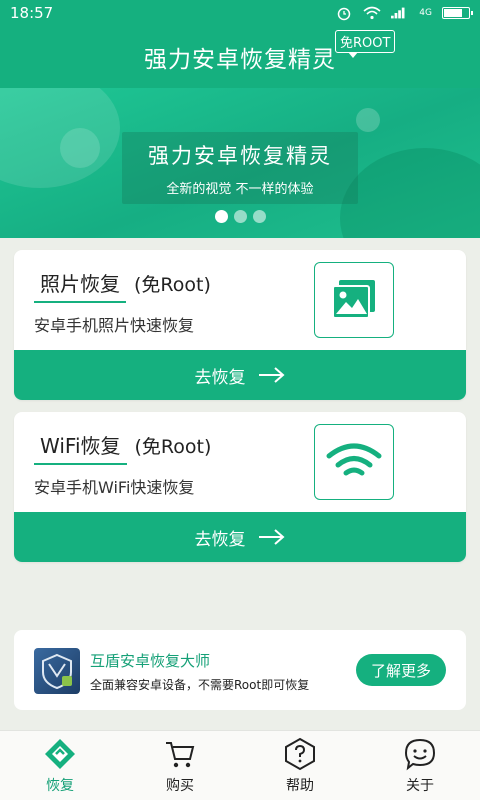 The height and width of the screenshot is (800, 480). Describe the element at coordinates (32, 13) in the screenshot. I see `status-time: 18:57` at that location.